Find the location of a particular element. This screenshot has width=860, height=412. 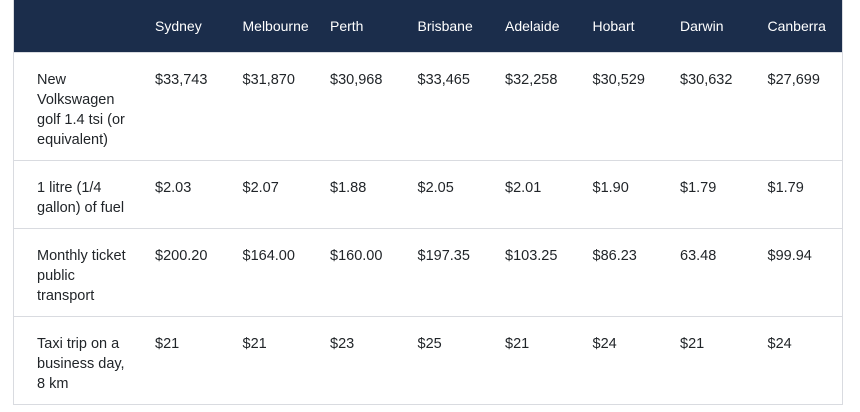

table-cell: 63.48 is located at coordinates (698, 255).